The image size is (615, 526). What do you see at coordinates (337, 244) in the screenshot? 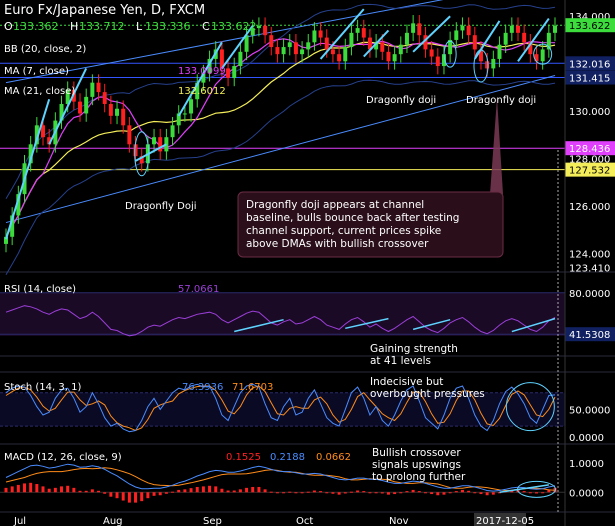
I see `callout-text-line: above DMAs with bullish crossover` at bounding box center [337, 244].